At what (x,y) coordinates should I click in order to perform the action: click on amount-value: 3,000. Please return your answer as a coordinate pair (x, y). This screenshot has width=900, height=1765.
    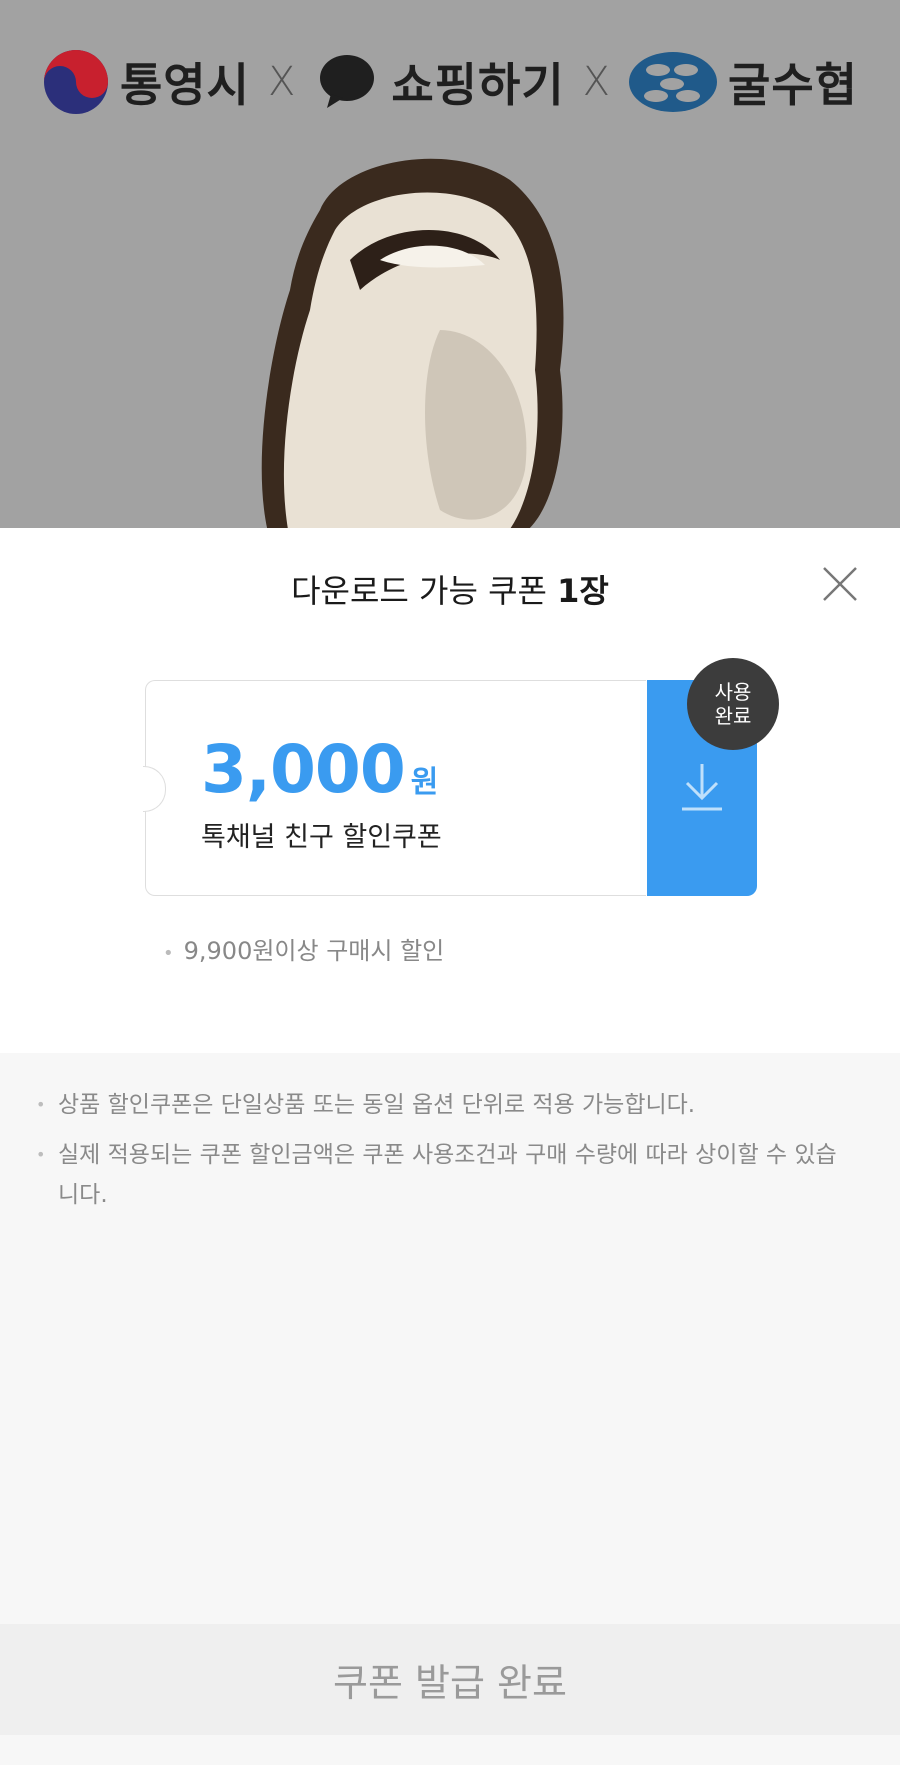
    Looking at the image, I should click on (303, 769).